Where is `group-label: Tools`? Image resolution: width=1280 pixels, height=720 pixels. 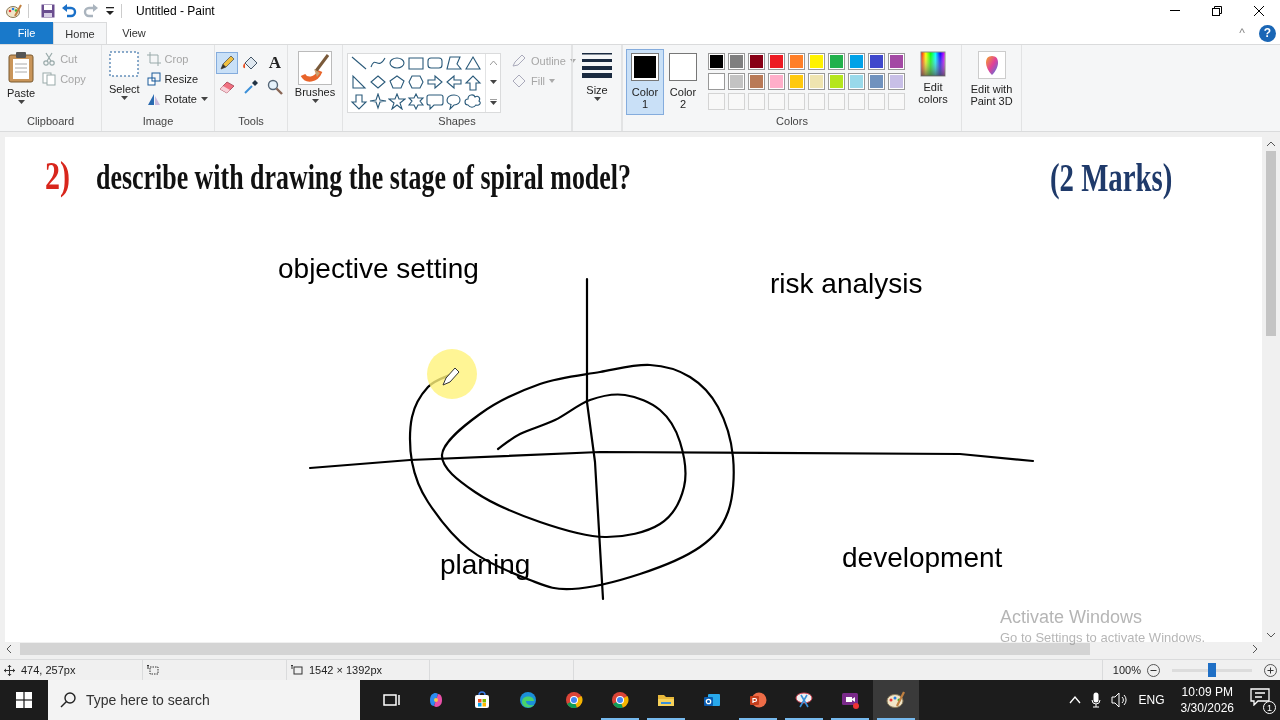 group-label: Tools is located at coordinates (251, 122).